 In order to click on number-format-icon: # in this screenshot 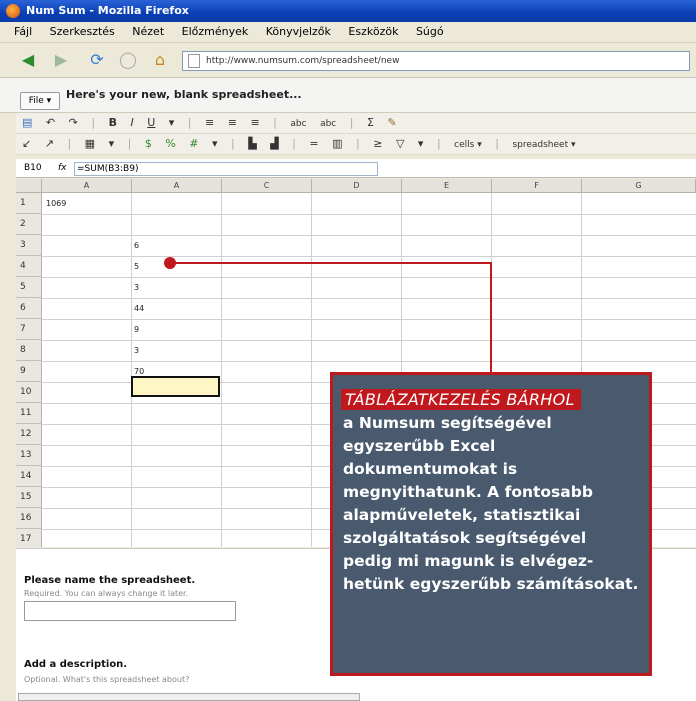, I will do `click(193, 144)`.